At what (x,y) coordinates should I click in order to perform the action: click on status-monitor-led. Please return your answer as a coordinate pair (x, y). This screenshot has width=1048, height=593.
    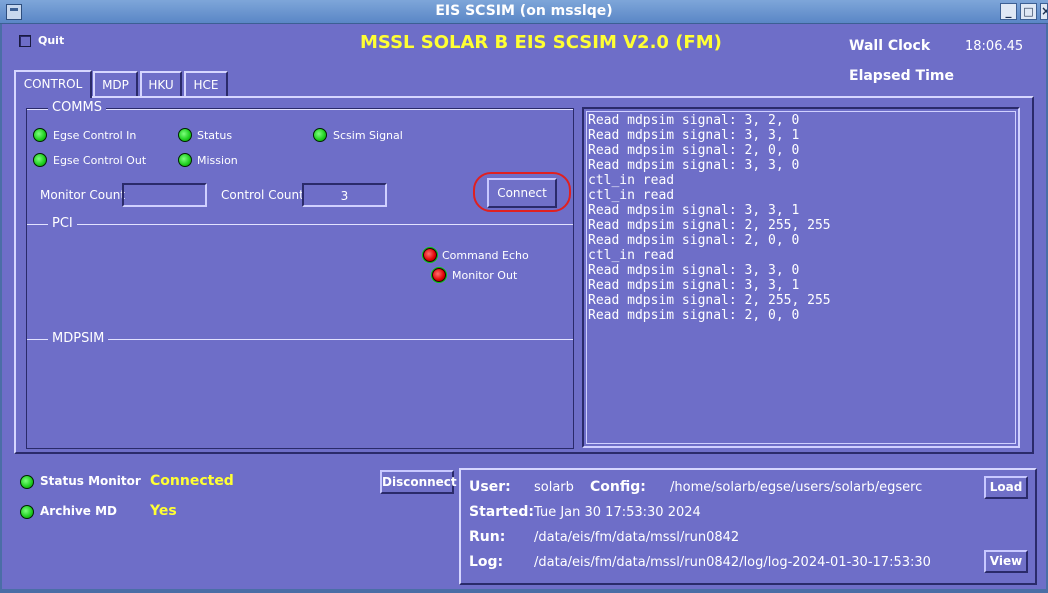
    Looking at the image, I should click on (27, 482).